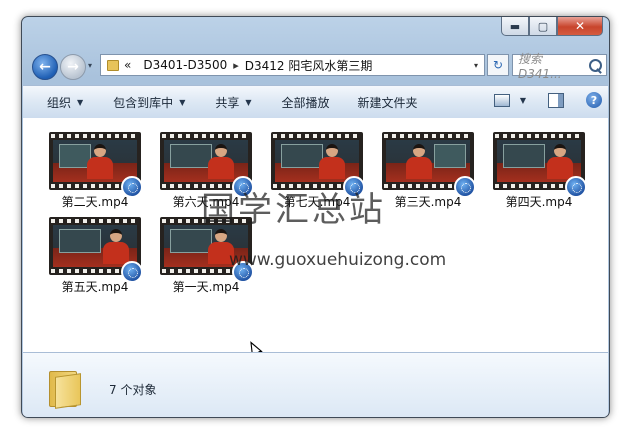 The height and width of the screenshot is (438, 629). I want to click on address-bar: « D3401-D3500 ▸ D3412 阳宅风水第三期 ▾, so click(292, 65).